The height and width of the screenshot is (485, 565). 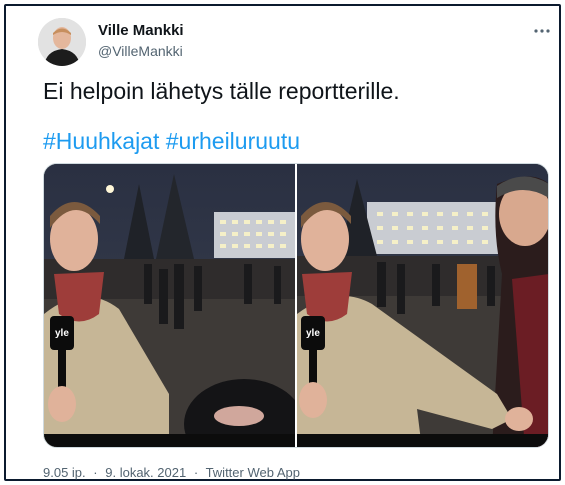 What do you see at coordinates (221, 91) in the screenshot?
I see `tweet-text: Ei helpoin lähetys tälle reportterille.` at bounding box center [221, 91].